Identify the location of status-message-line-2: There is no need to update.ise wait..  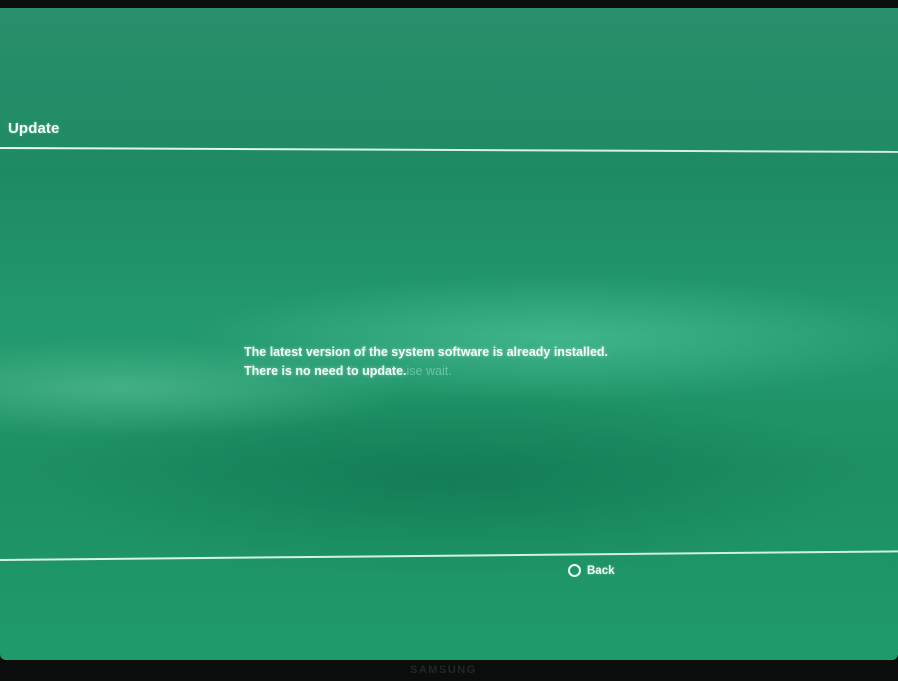
(504, 371).